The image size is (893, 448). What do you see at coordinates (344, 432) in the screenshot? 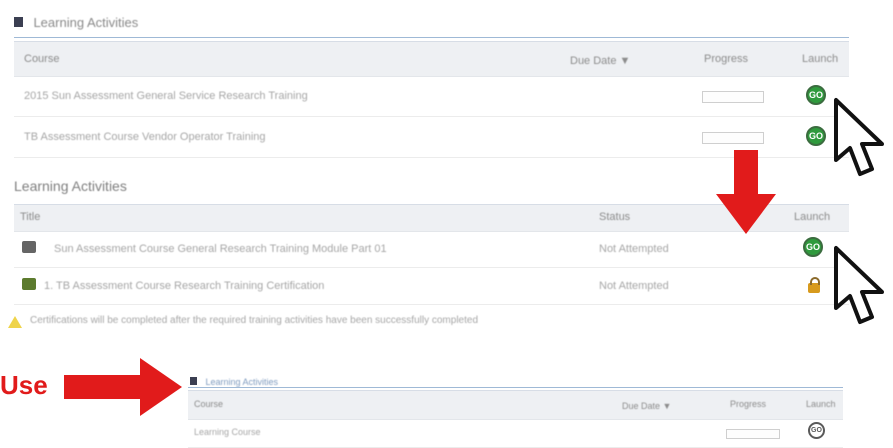
I see `course-title: Learning Course` at bounding box center [344, 432].